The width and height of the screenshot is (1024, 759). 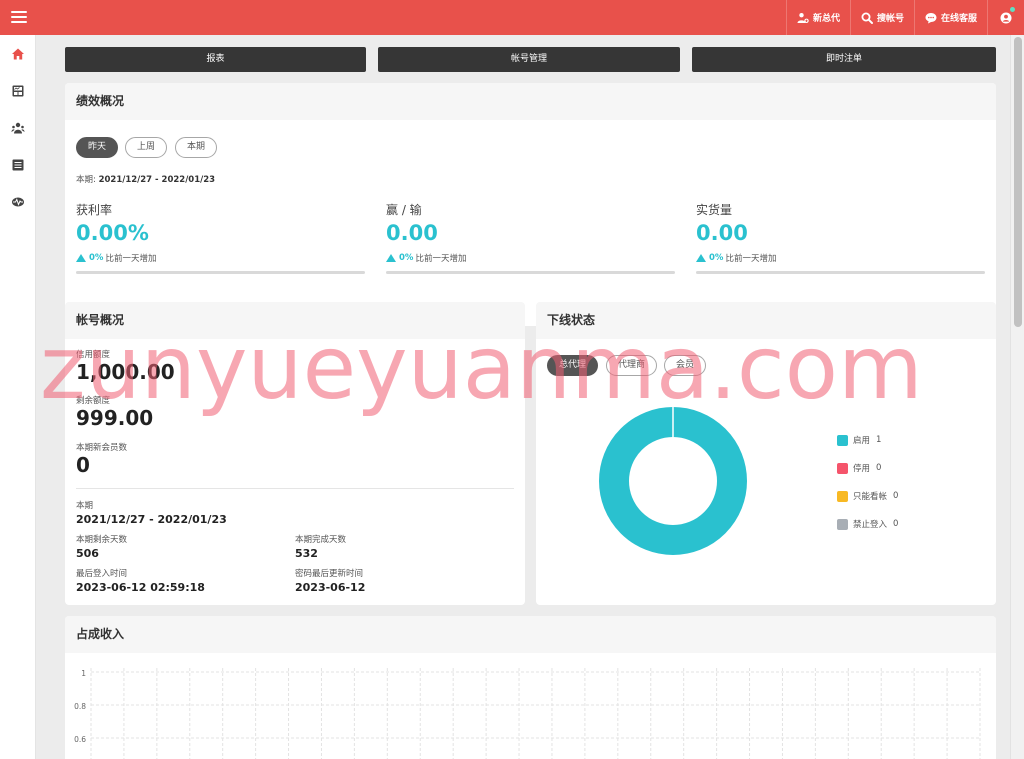 I want to click on new-members-block: 本期新会员数 0, so click(x=101, y=459).